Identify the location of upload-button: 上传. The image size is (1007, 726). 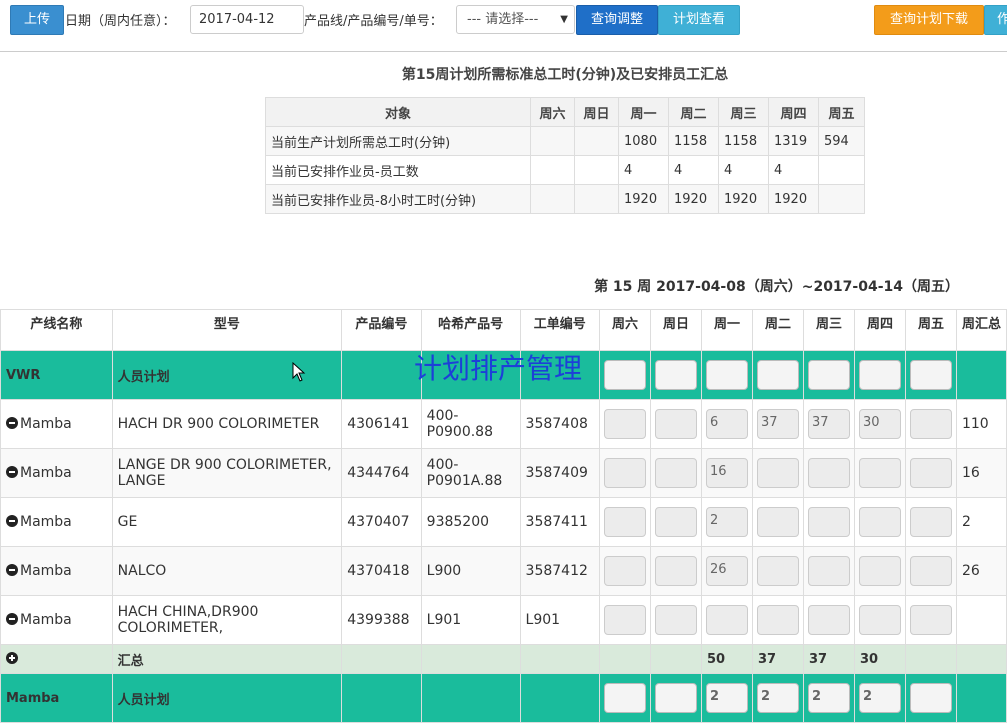
(37, 20).